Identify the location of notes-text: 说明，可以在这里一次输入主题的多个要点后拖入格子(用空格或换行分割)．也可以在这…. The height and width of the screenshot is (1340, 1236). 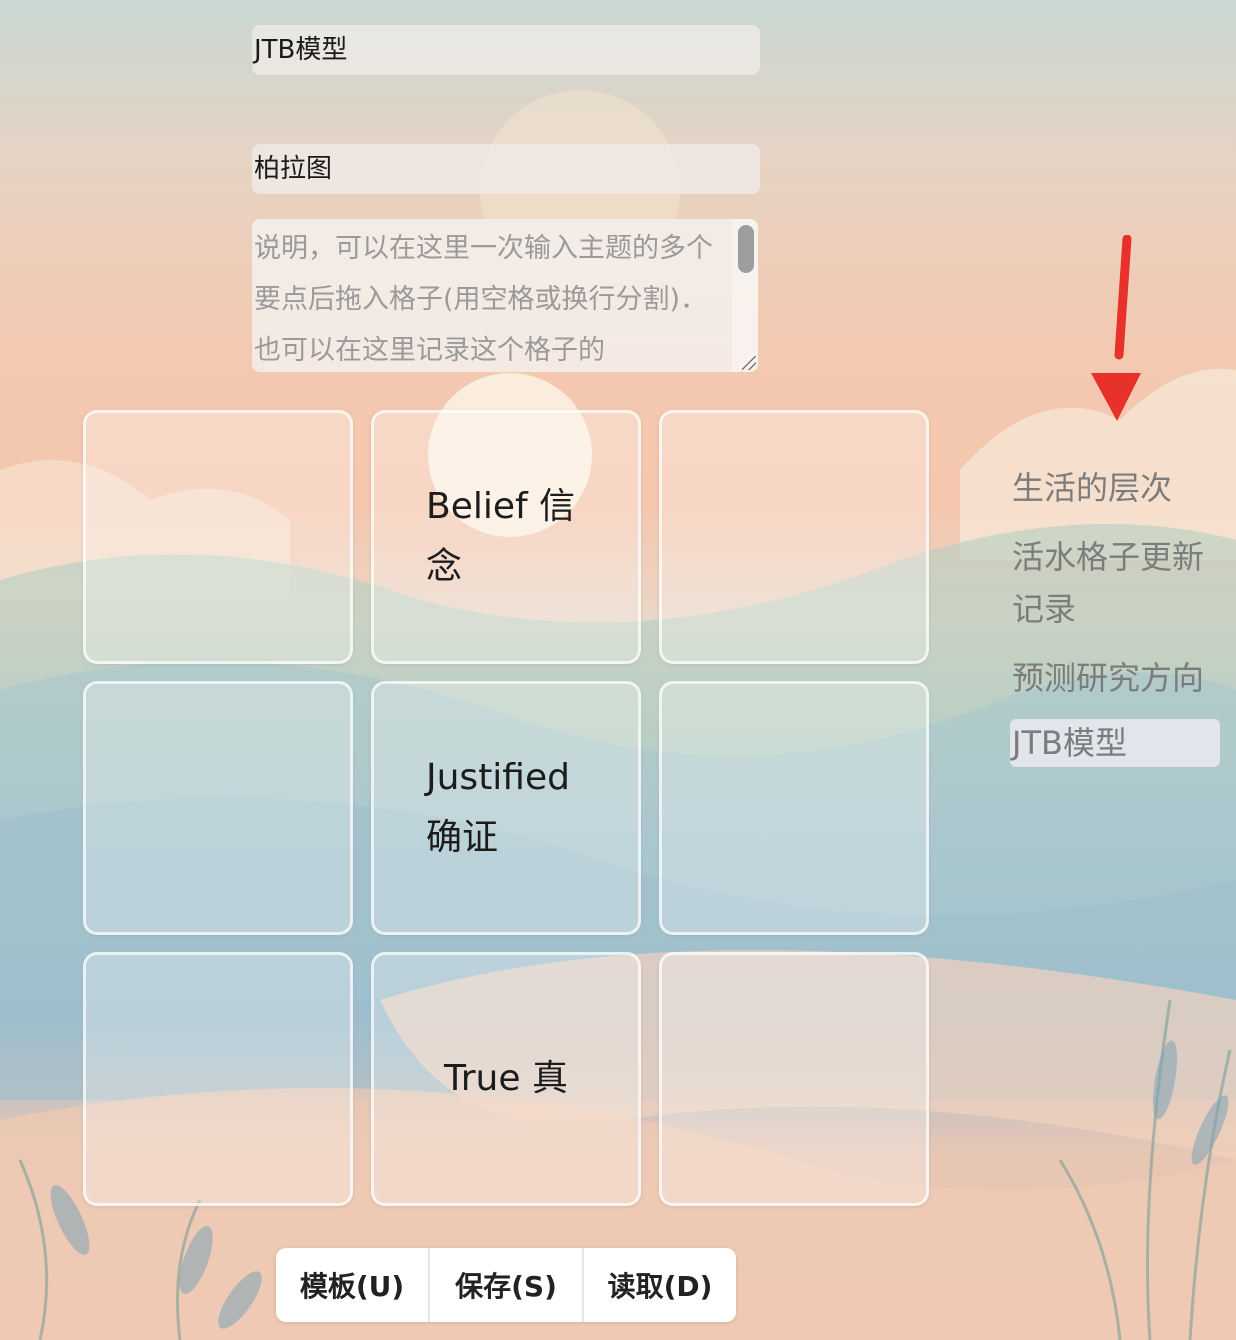
(483, 299).